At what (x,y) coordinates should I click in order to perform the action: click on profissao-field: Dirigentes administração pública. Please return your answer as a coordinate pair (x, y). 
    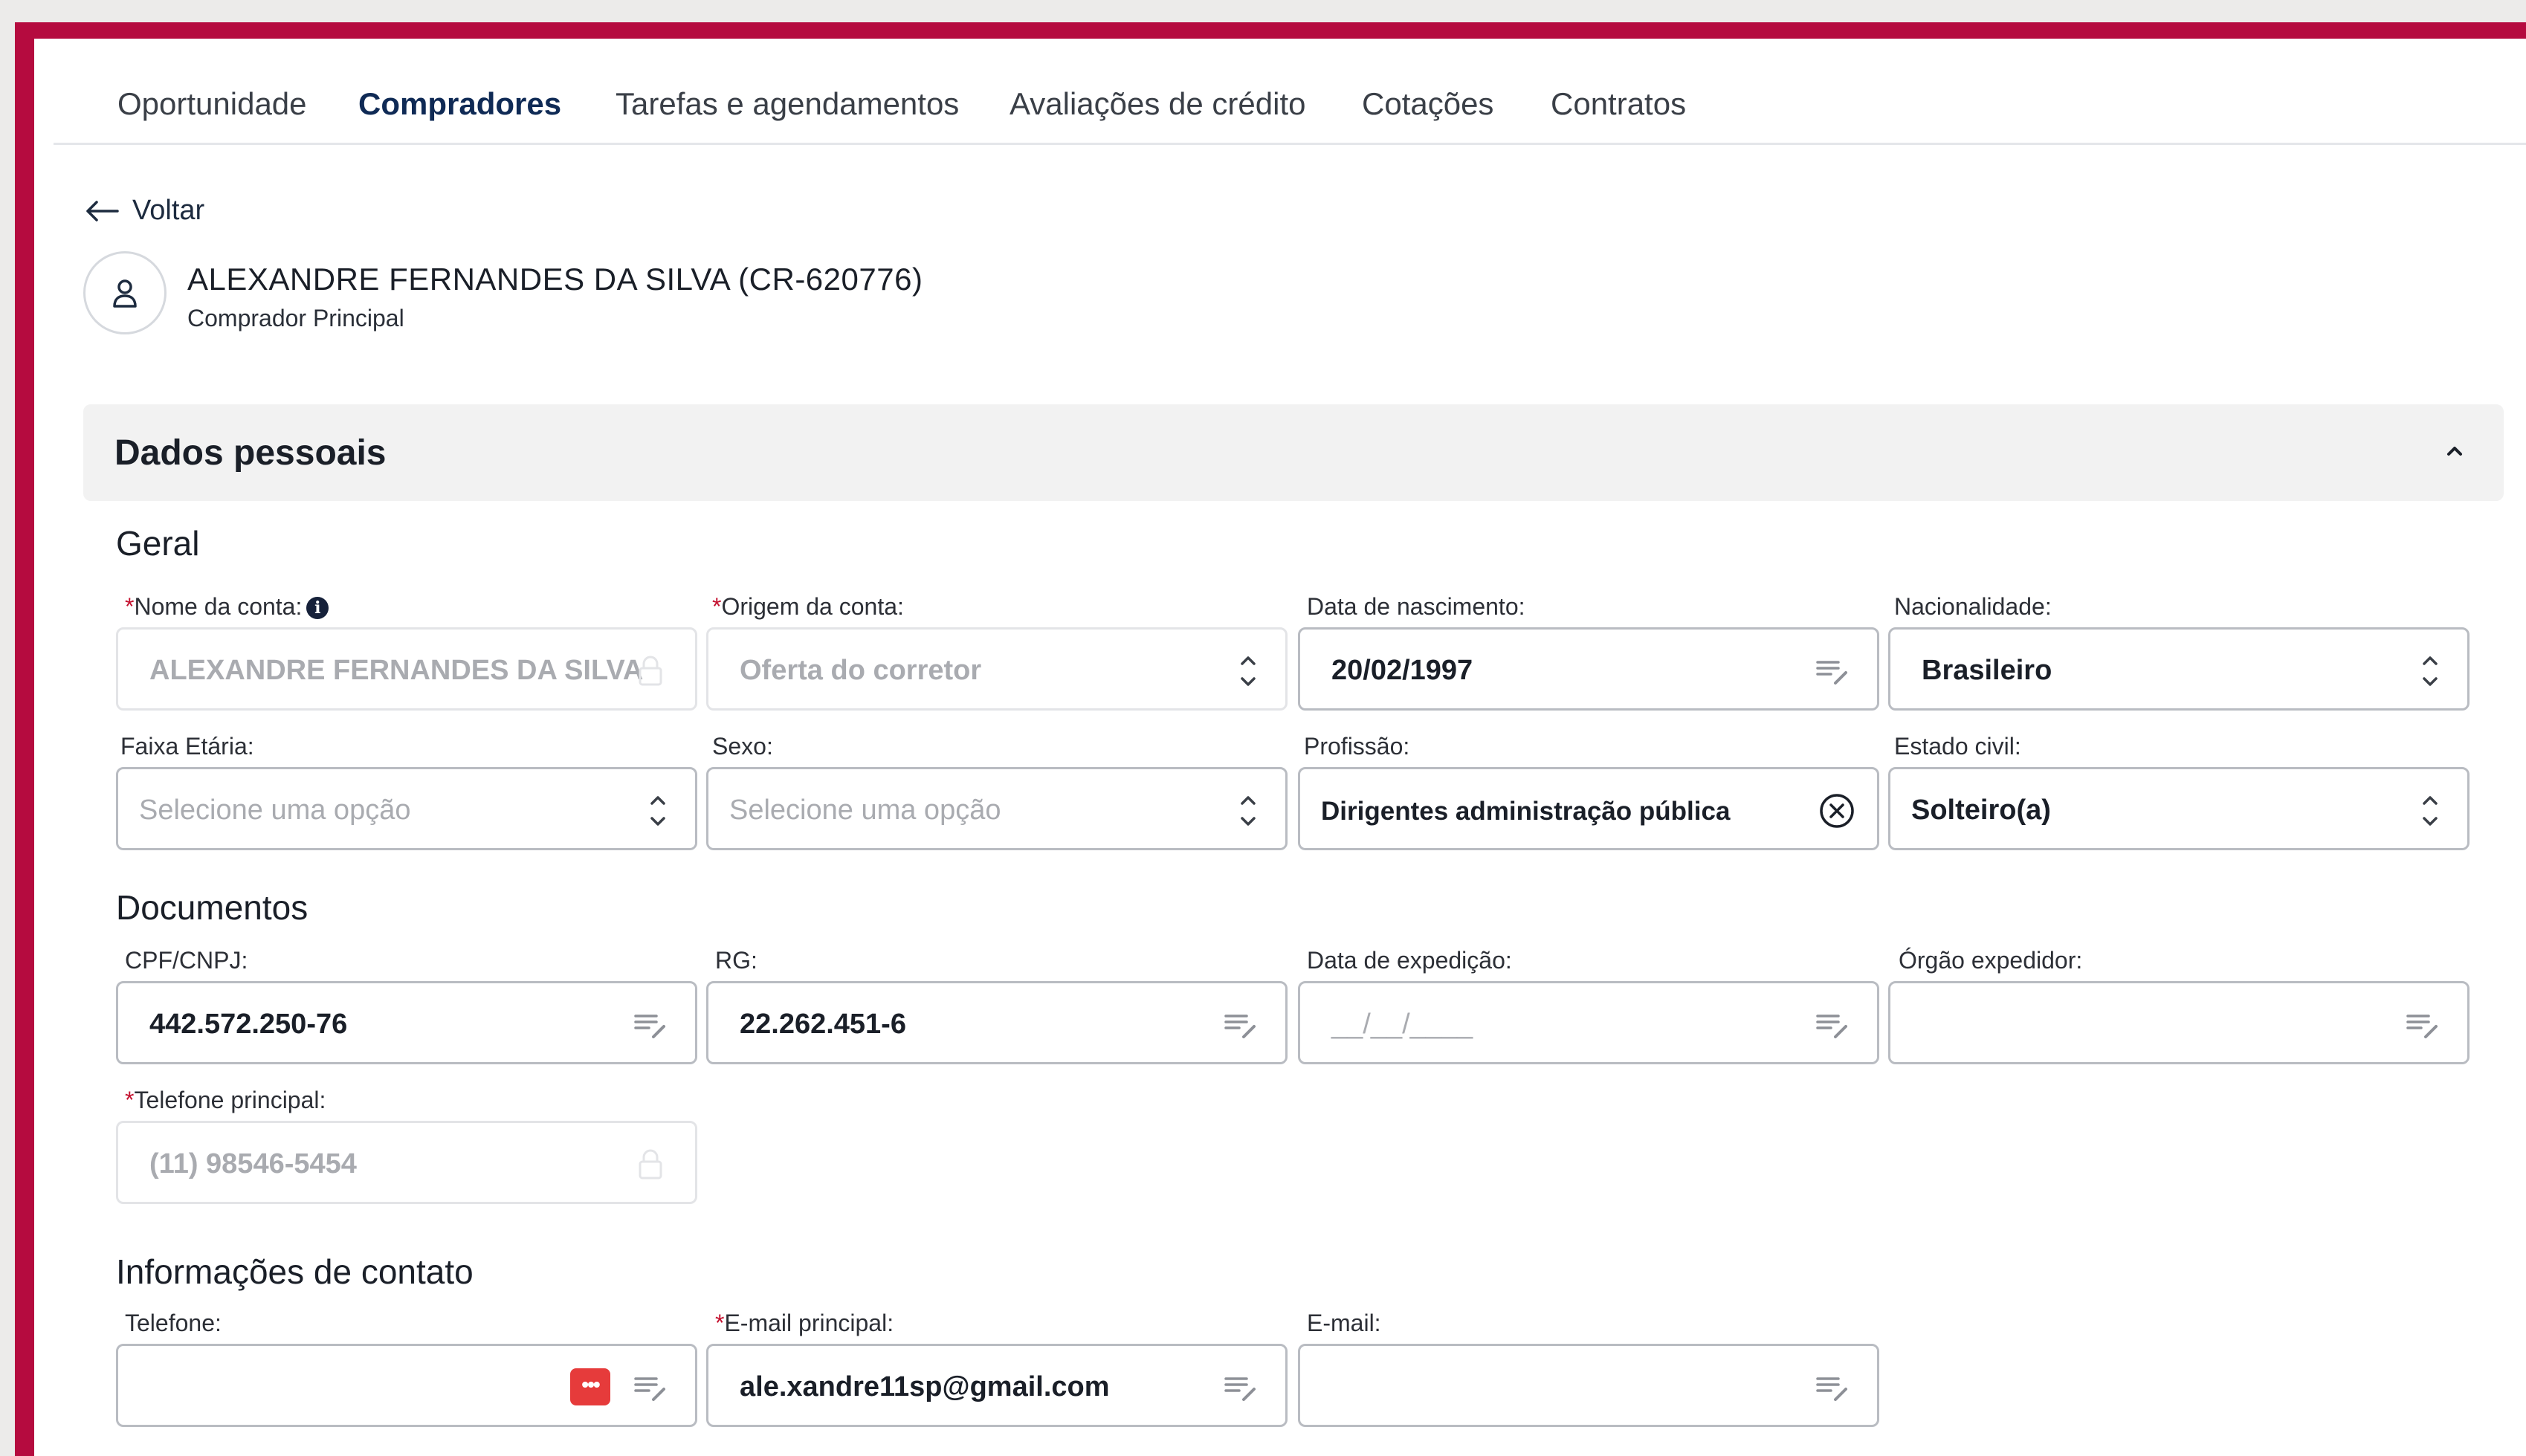
    Looking at the image, I should click on (1588, 808).